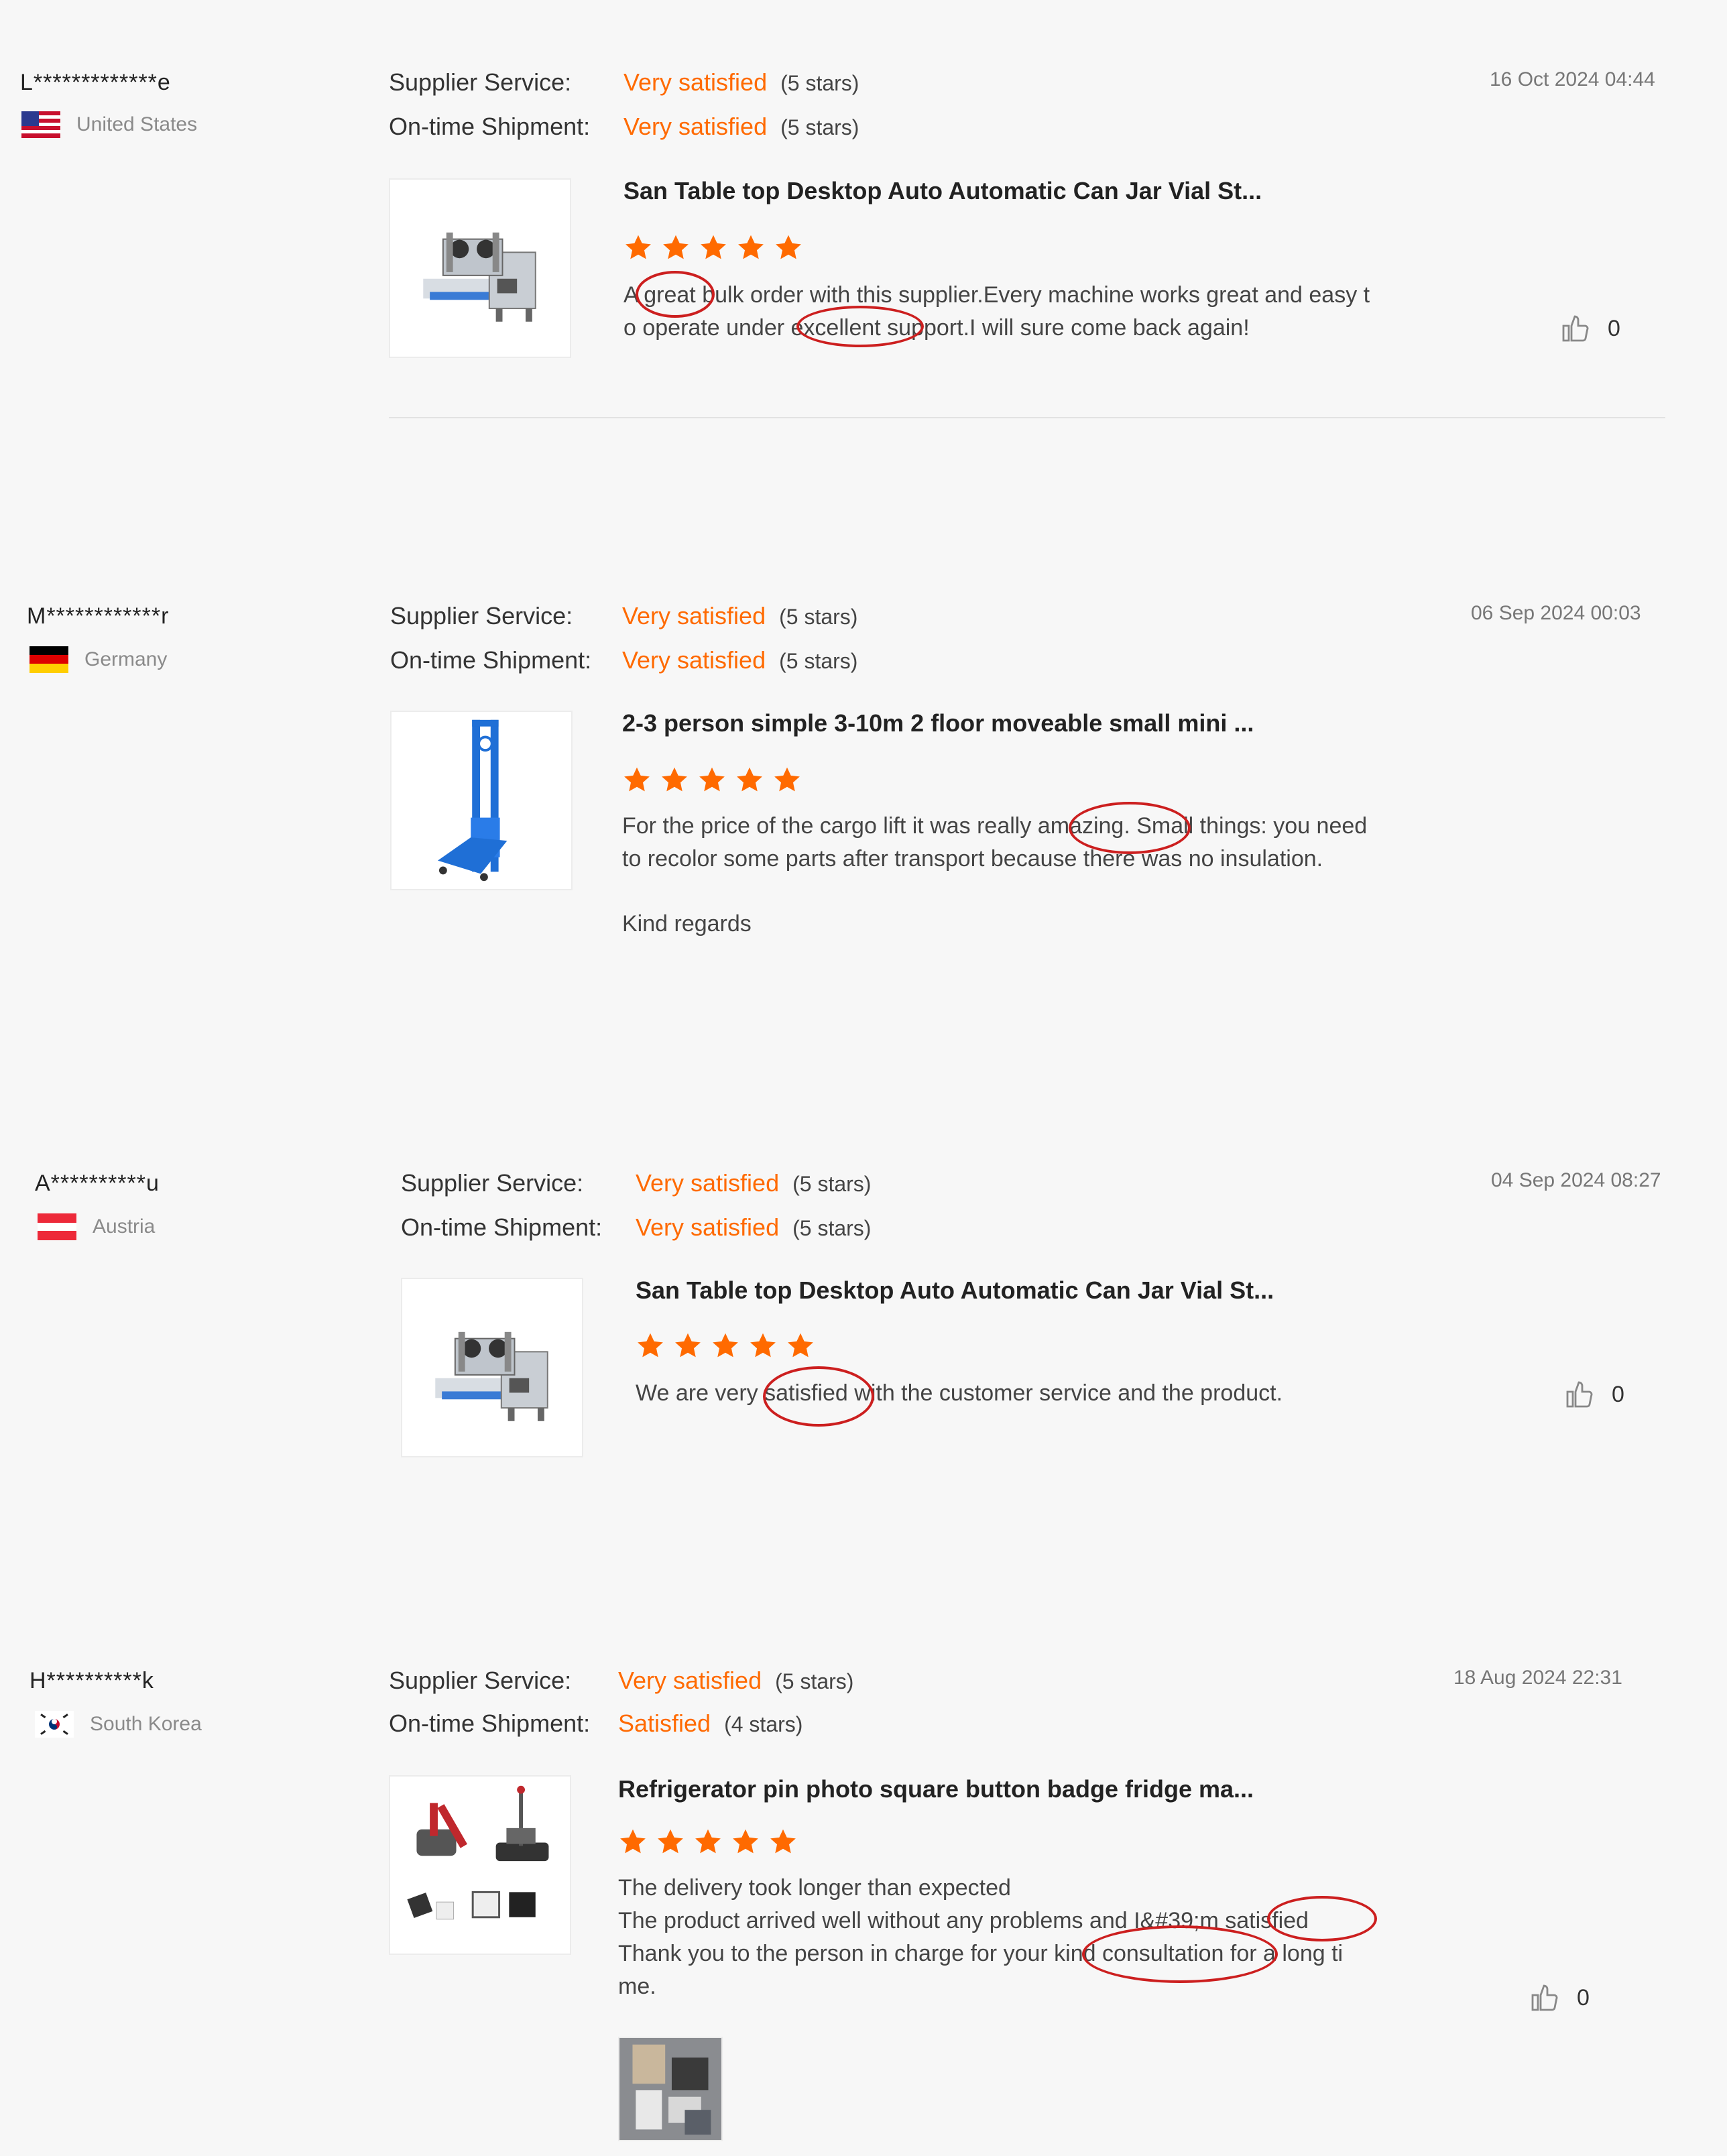 This screenshot has width=1727, height=2156. What do you see at coordinates (126, 659) in the screenshot?
I see `country-name: Germany` at bounding box center [126, 659].